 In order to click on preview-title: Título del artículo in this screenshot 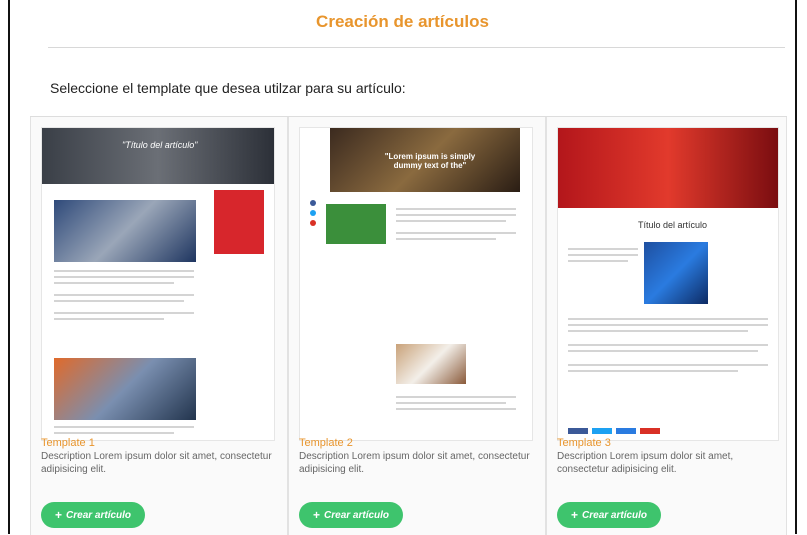, I will do `click(673, 225)`.